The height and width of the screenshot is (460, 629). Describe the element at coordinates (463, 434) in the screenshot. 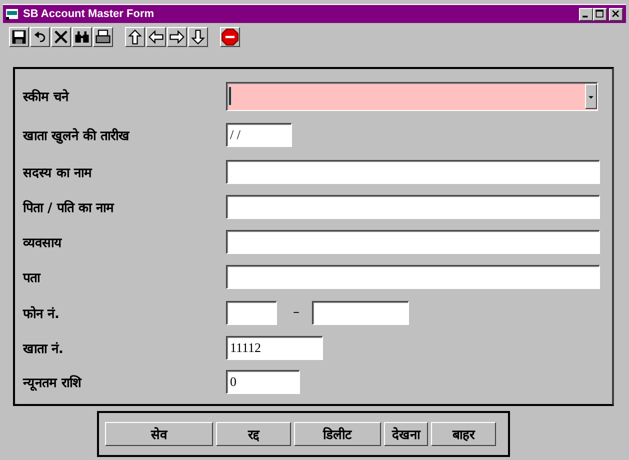

I see `action-button: बाहर` at that location.